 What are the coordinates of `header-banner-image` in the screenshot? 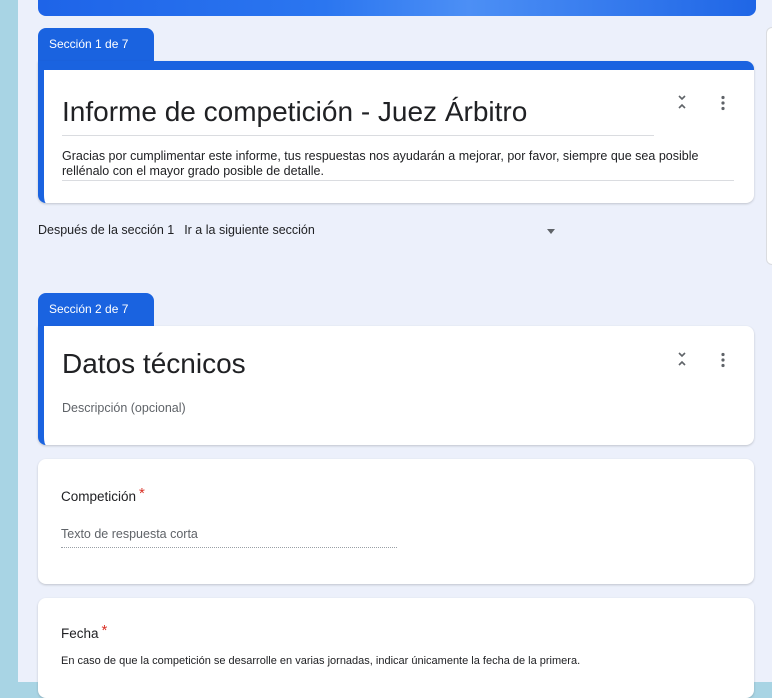 It's located at (397, 8).